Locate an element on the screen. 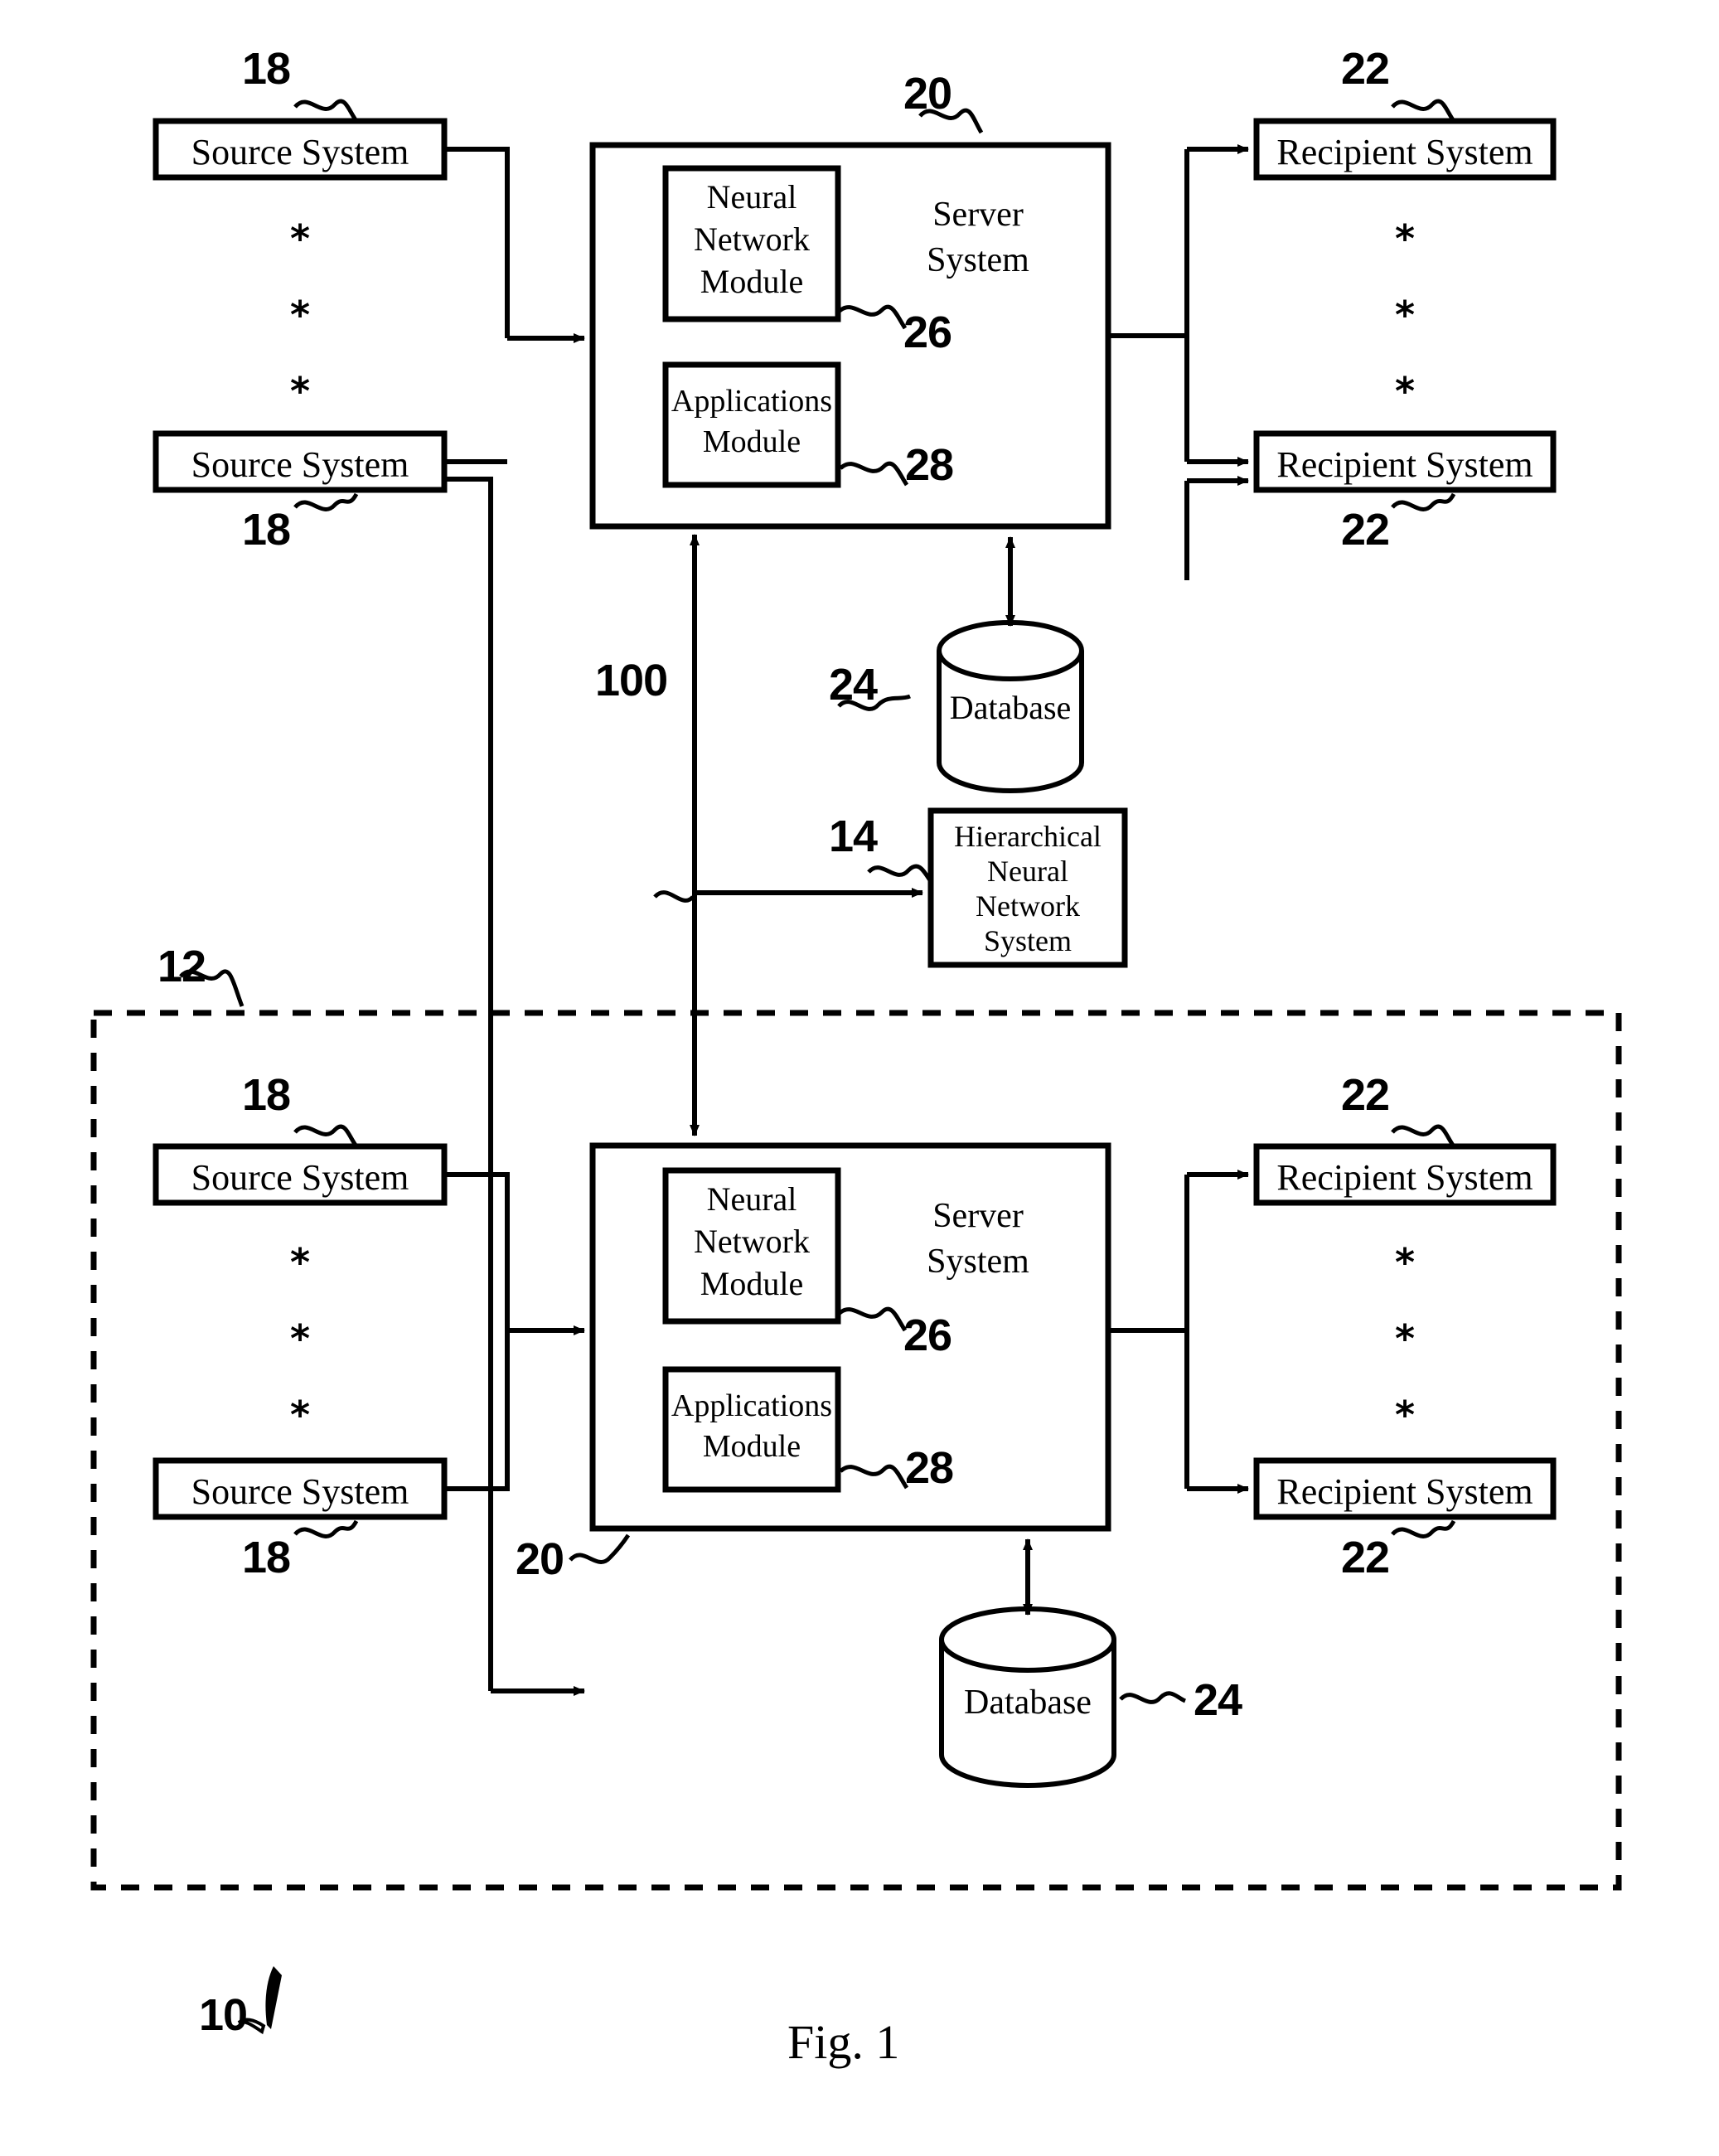 The image size is (1719, 2156). neural-network-module-label-bottom: Neural Network Module is located at coordinates (752, 1242).